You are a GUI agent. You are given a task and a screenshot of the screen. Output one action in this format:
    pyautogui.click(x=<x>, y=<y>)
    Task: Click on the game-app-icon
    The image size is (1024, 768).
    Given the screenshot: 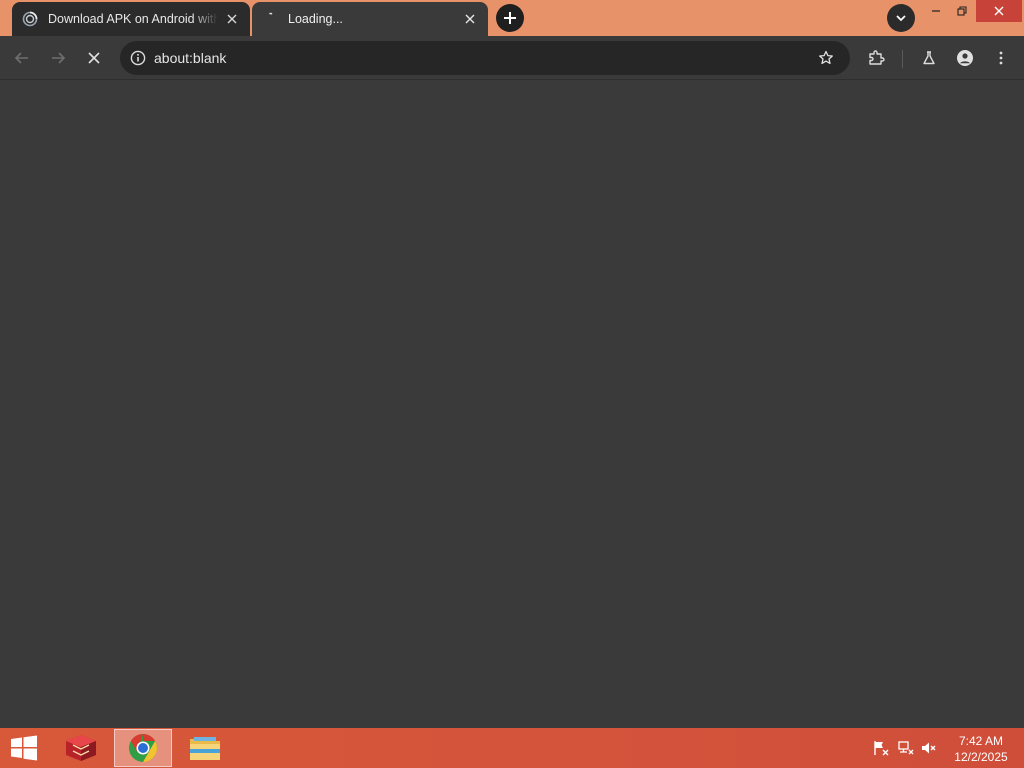 What is the action you would take?
    pyautogui.click(x=81, y=748)
    